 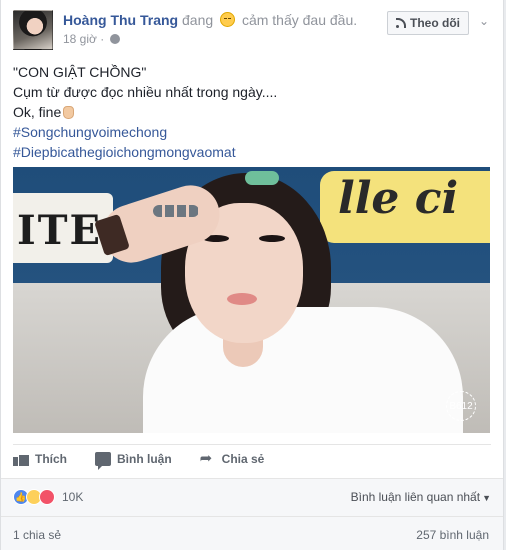 What do you see at coordinates (415, 497) in the screenshot?
I see `comment-sort-label: Bình luận liên quan nhất` at bounding box center [415, 497].